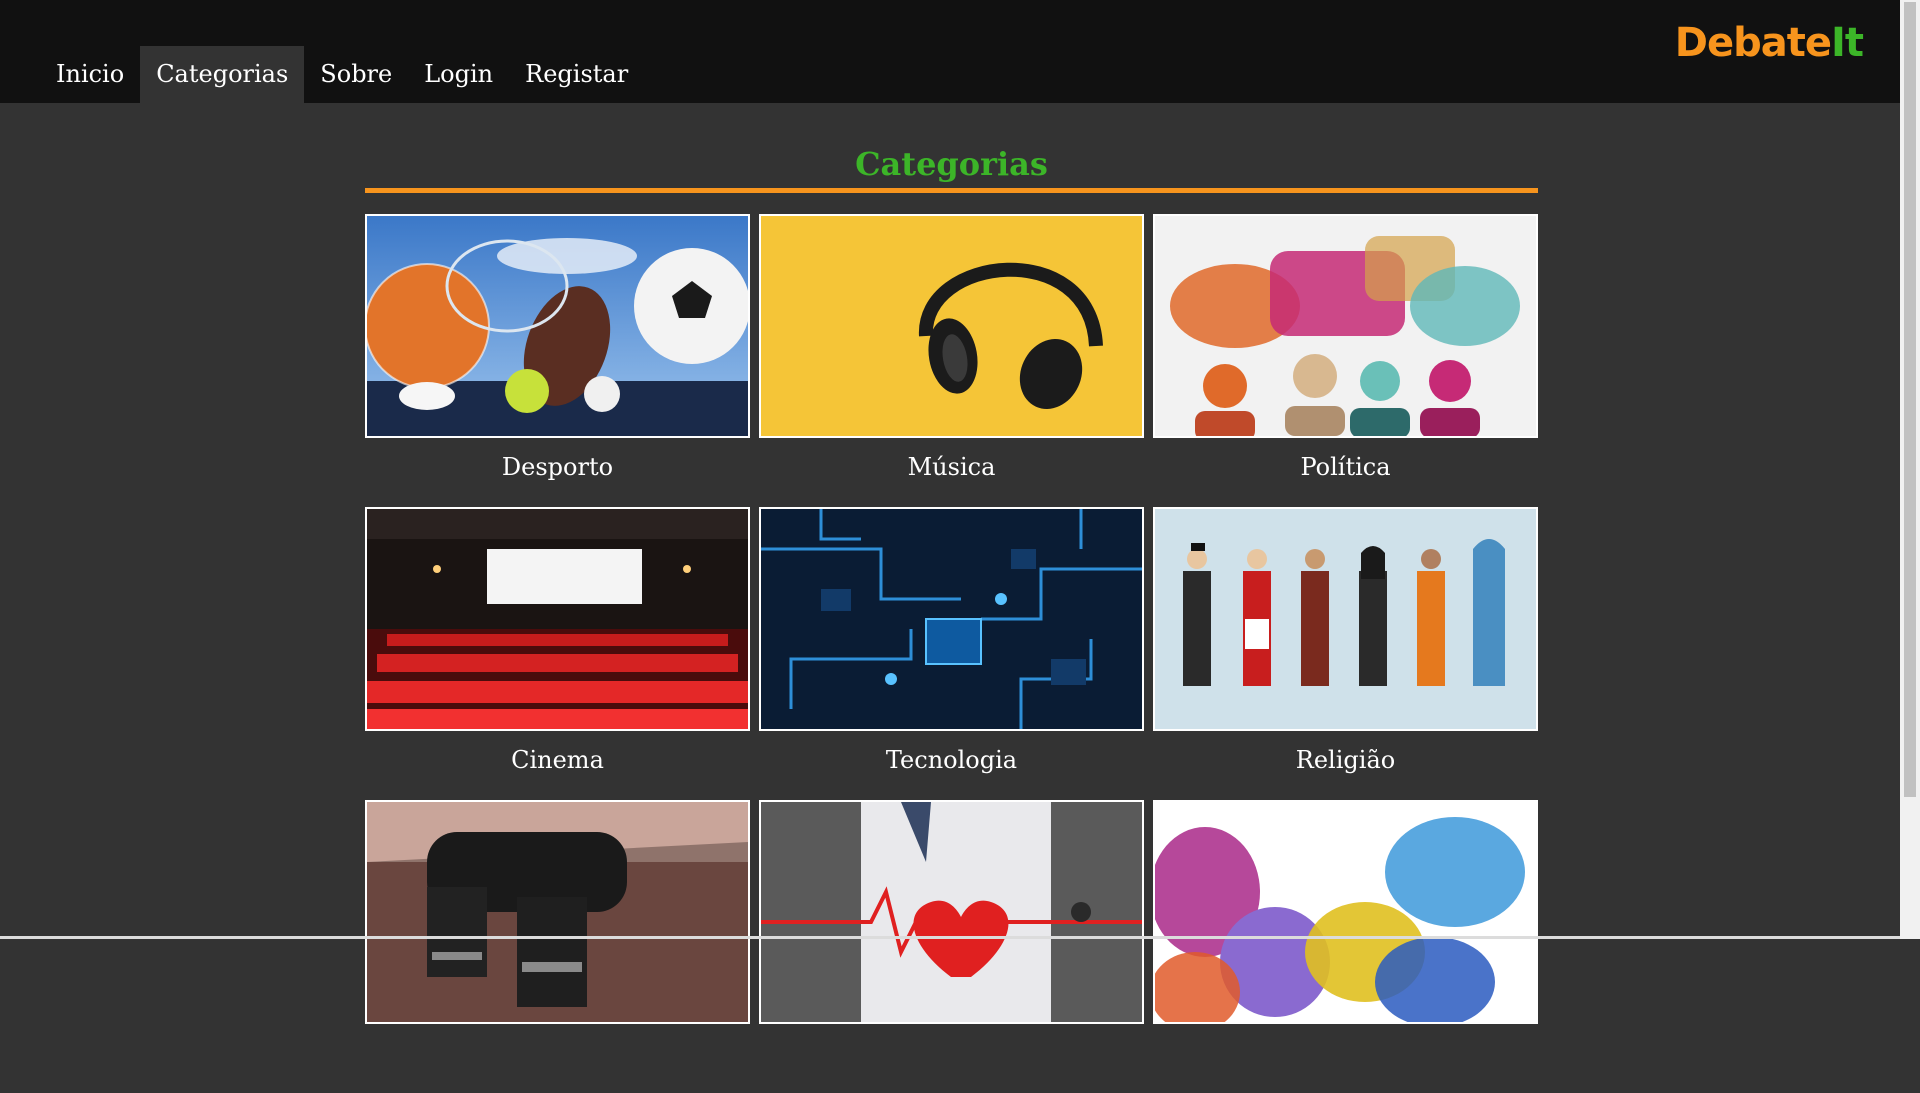 This screenshot has height=1093, width=1920. I want to click on logo-text-it: It, so click(1847, 43).